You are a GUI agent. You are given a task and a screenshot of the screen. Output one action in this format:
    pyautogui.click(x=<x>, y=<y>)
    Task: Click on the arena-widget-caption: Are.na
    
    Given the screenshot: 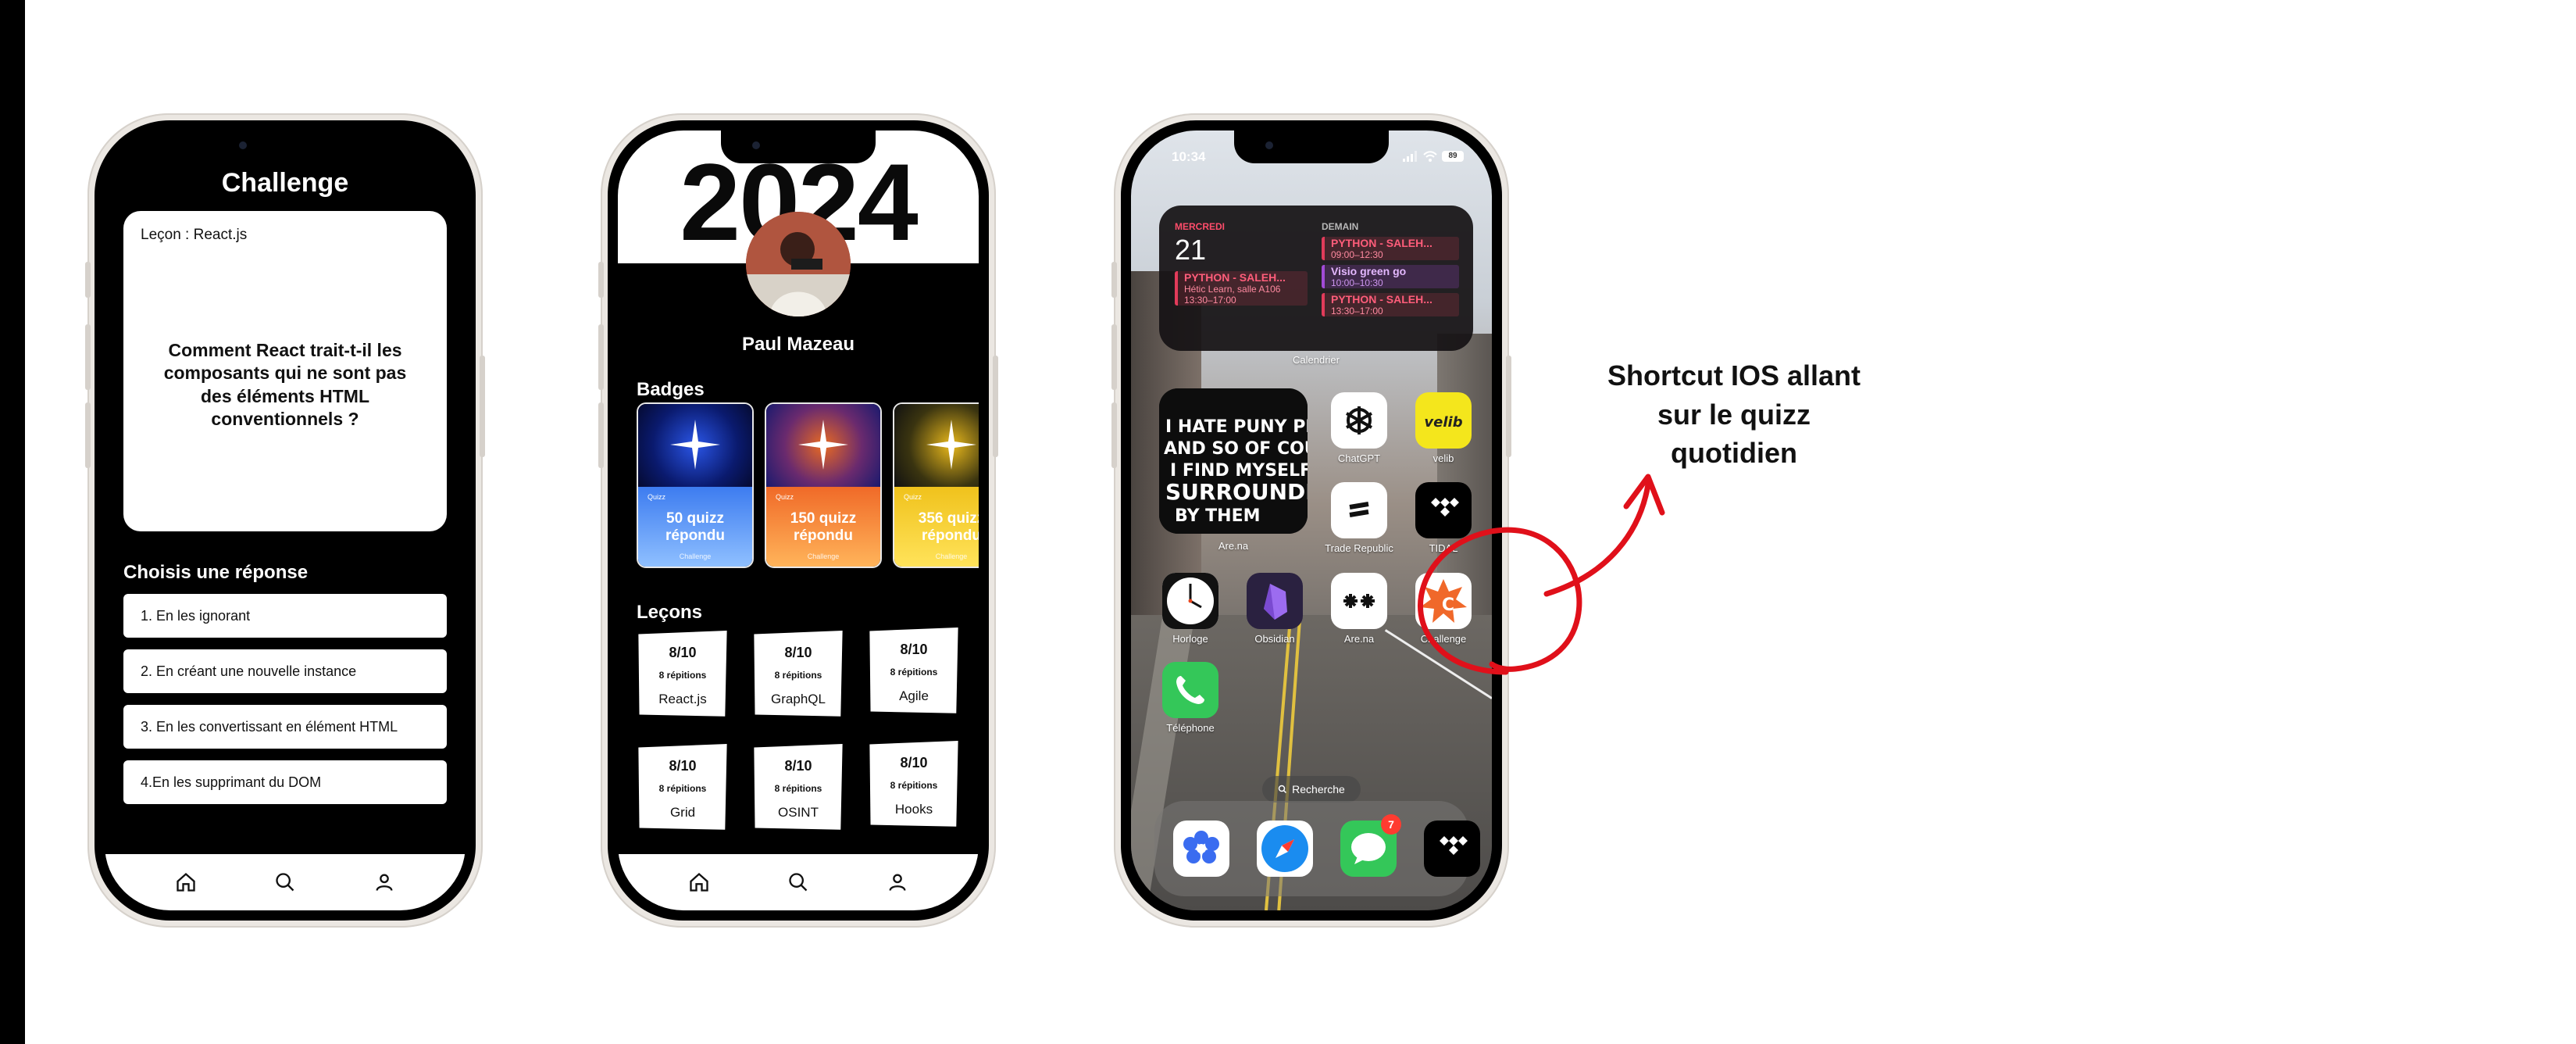 What is the action you would take?
    pyautogui.click(x=1233, y=546)
    